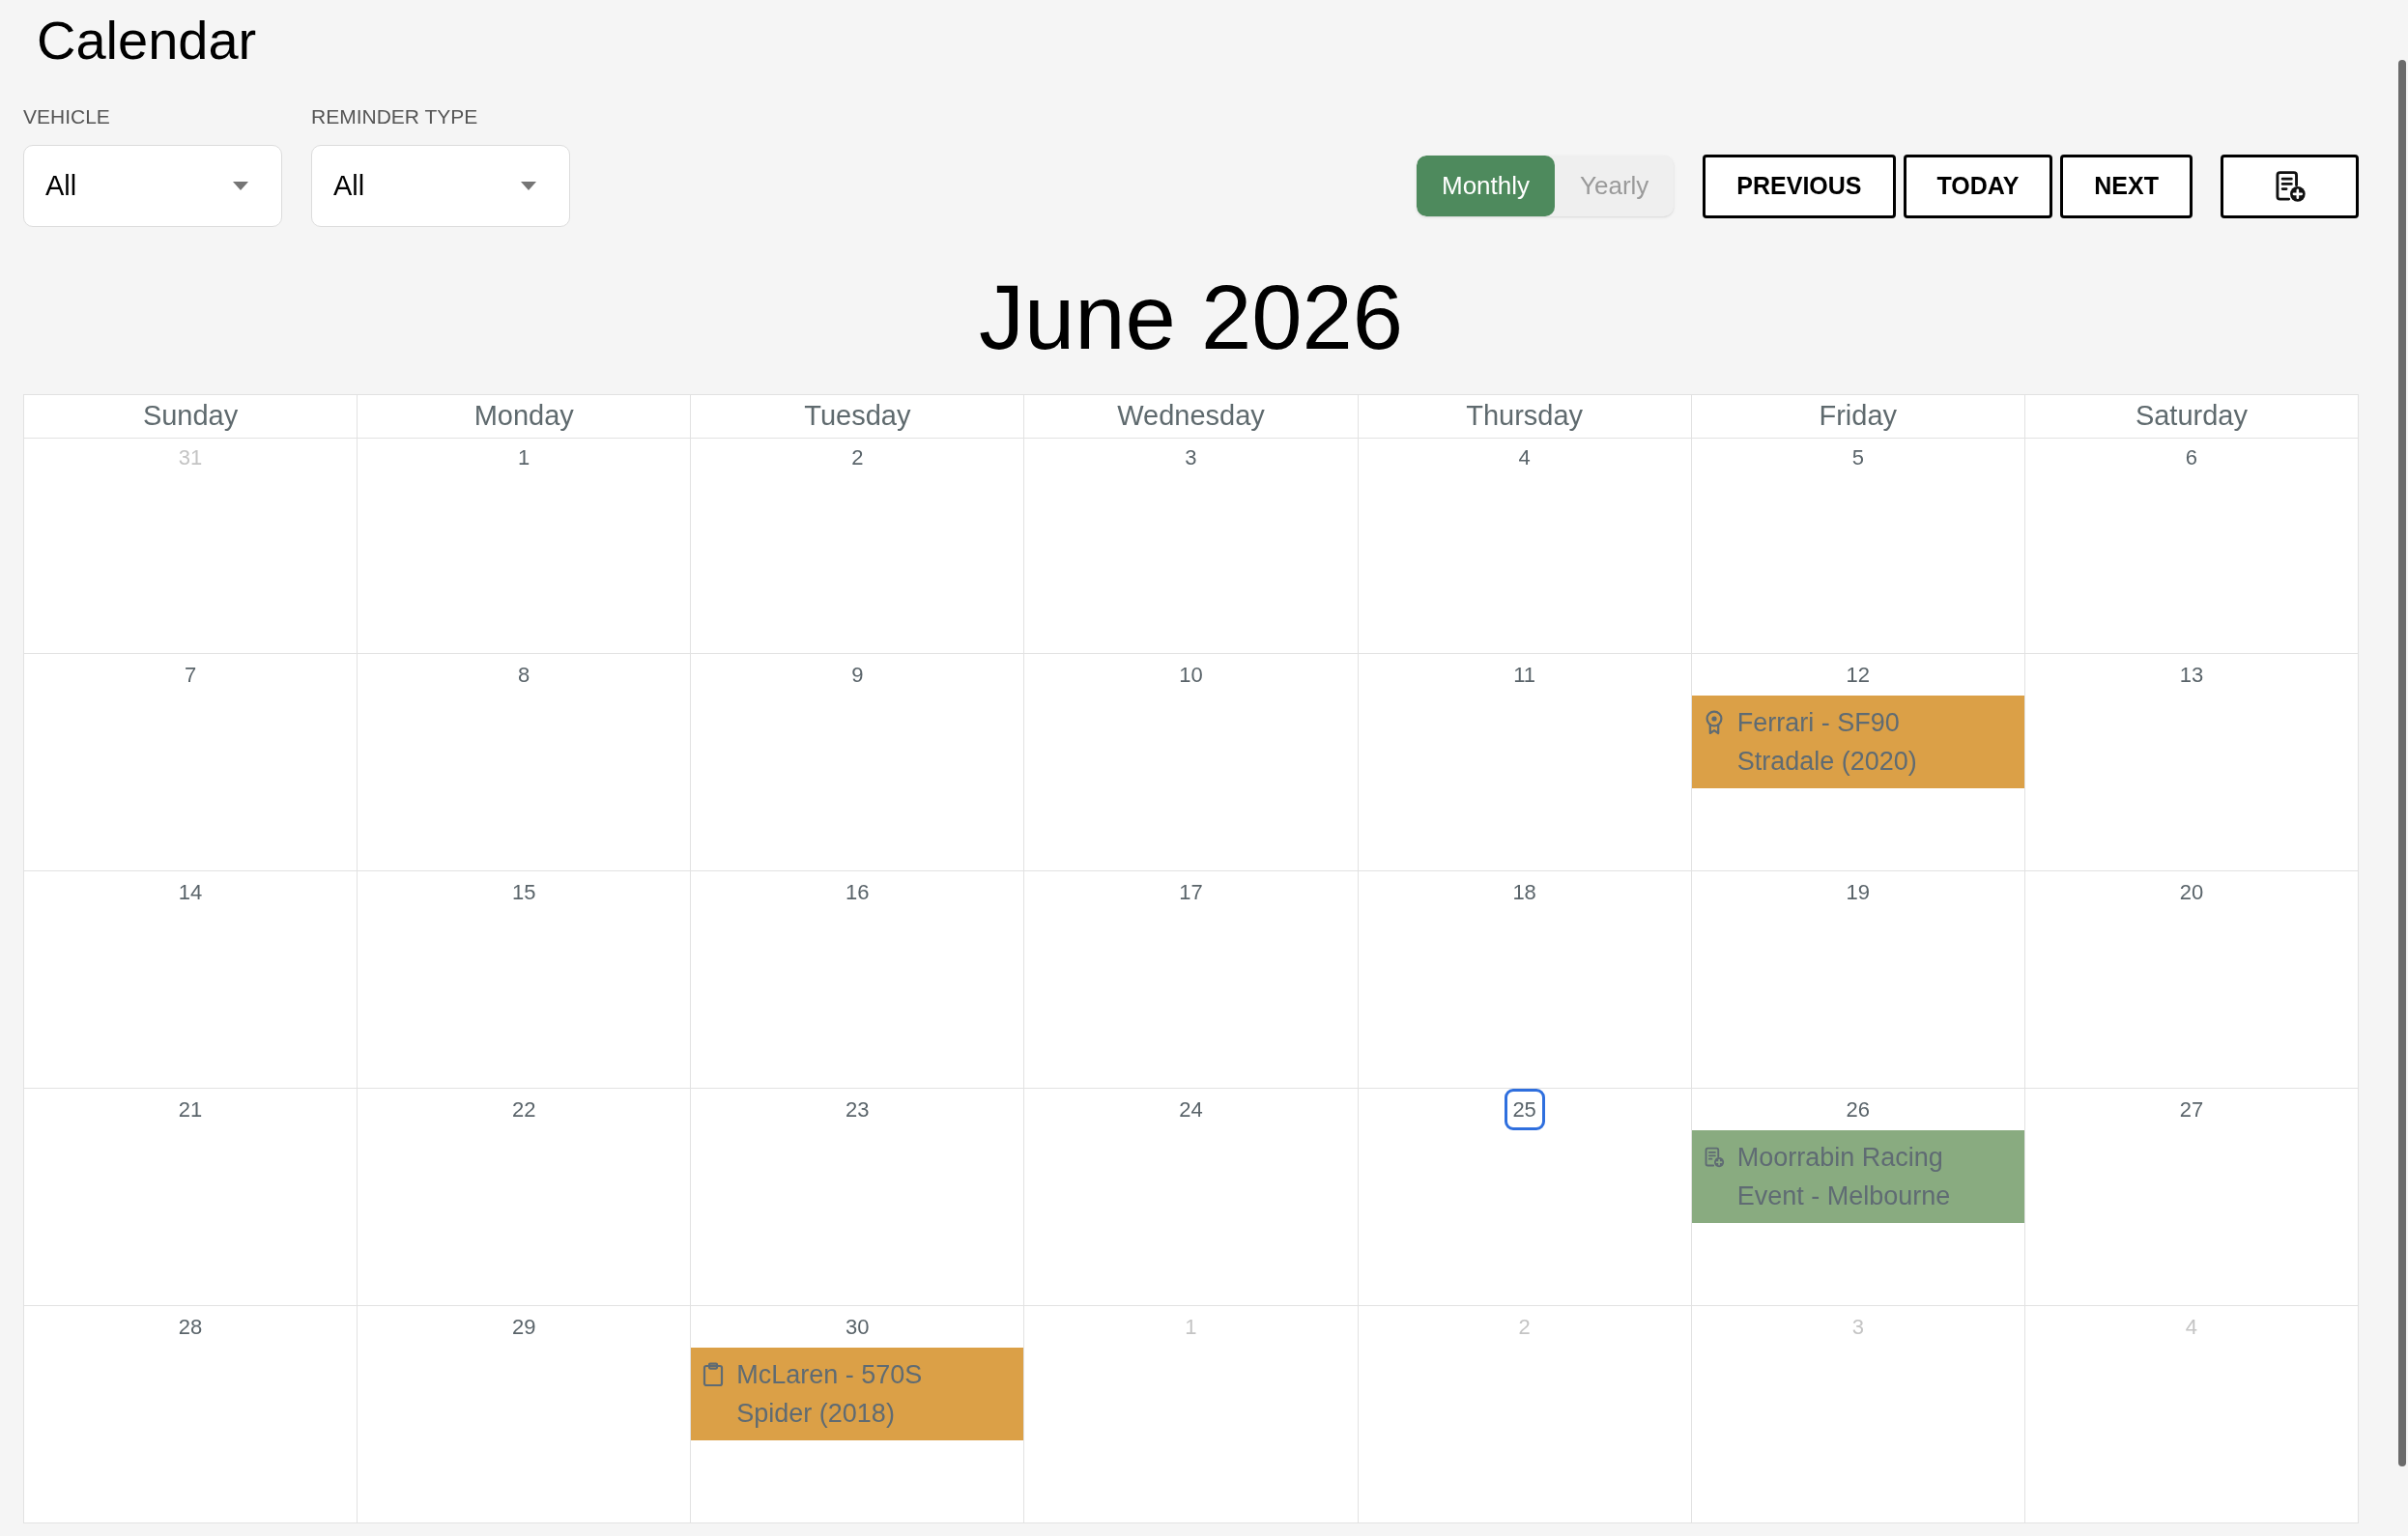  What do you see at coordinates (2192, 1110) in the screenshot?
I see `day-number: 27` at bounding box center [2192, 1110].